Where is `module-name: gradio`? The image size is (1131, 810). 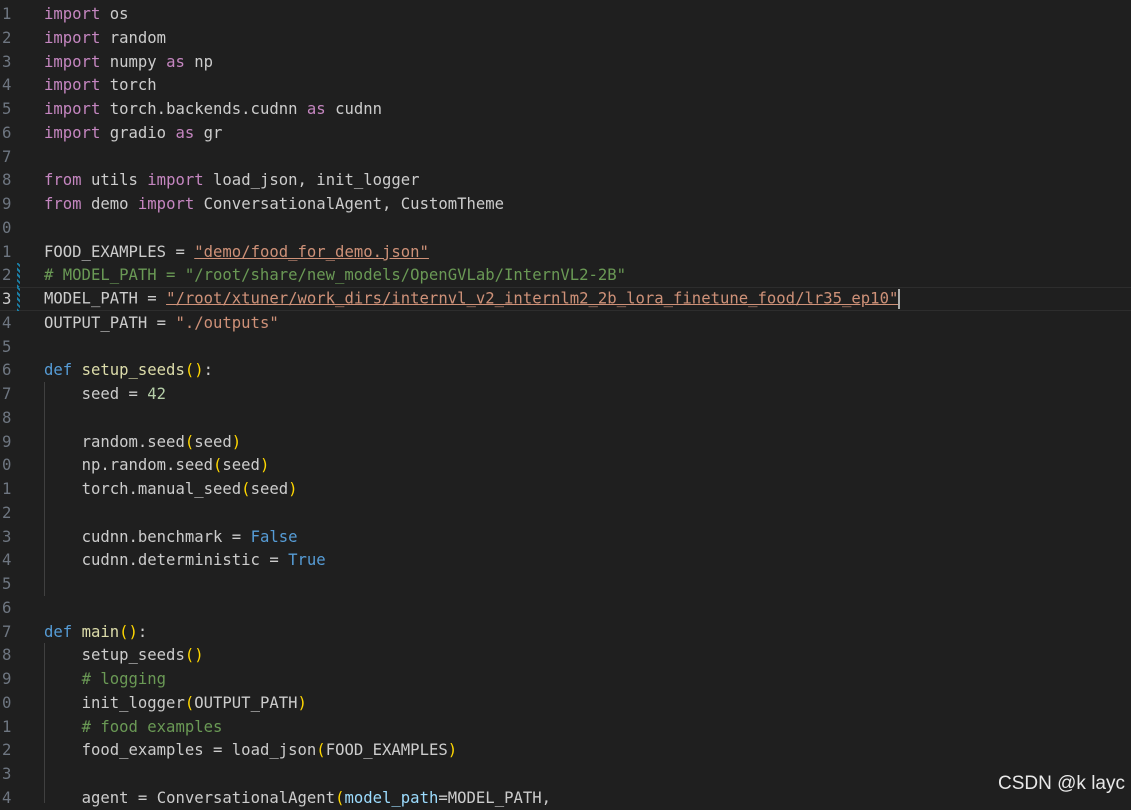
module-name: gradio is located at coordinates (138, 132).